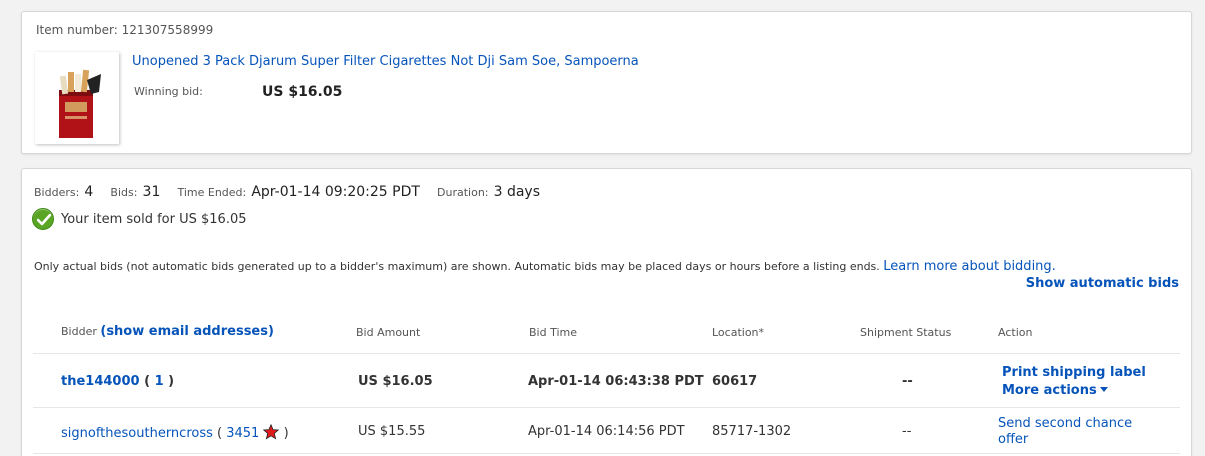  I want to click on send-second-chance-offer-link: Send second chance offer, so click(1073, 432).